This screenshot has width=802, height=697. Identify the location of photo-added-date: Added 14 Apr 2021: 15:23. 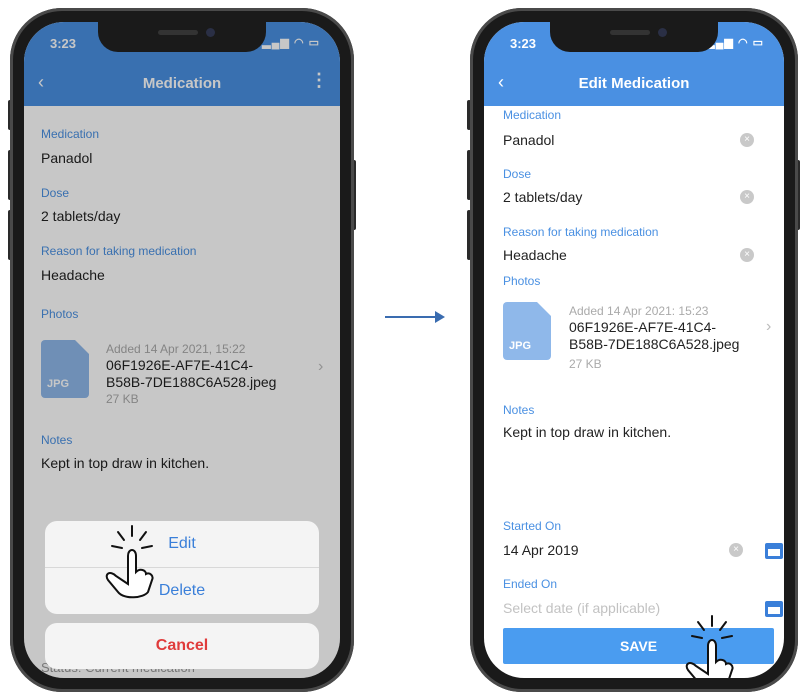
(639, 311).